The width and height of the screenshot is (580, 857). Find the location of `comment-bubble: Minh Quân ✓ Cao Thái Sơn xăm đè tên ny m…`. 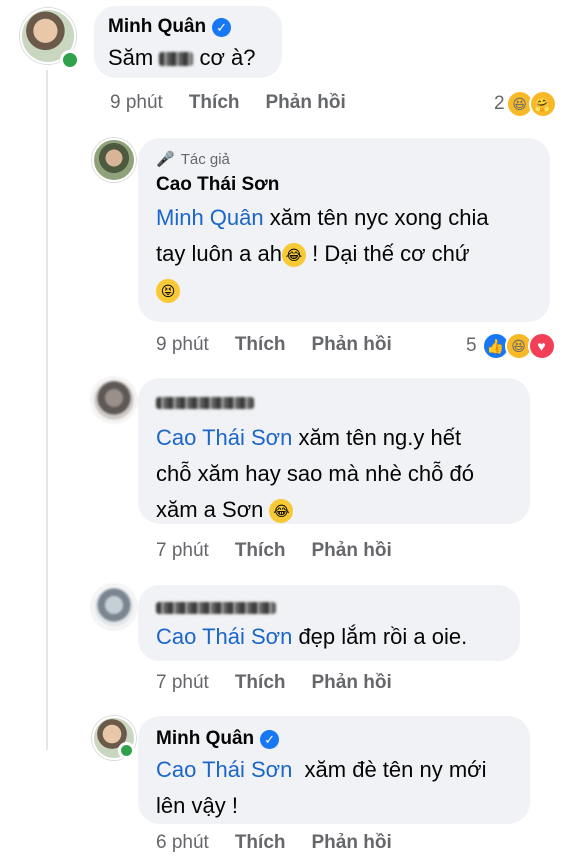

comment-bubble: Minh Quân ✓ Cao Thái Sơn xăm đè tên ny m… is located at coordinates (334, 770).